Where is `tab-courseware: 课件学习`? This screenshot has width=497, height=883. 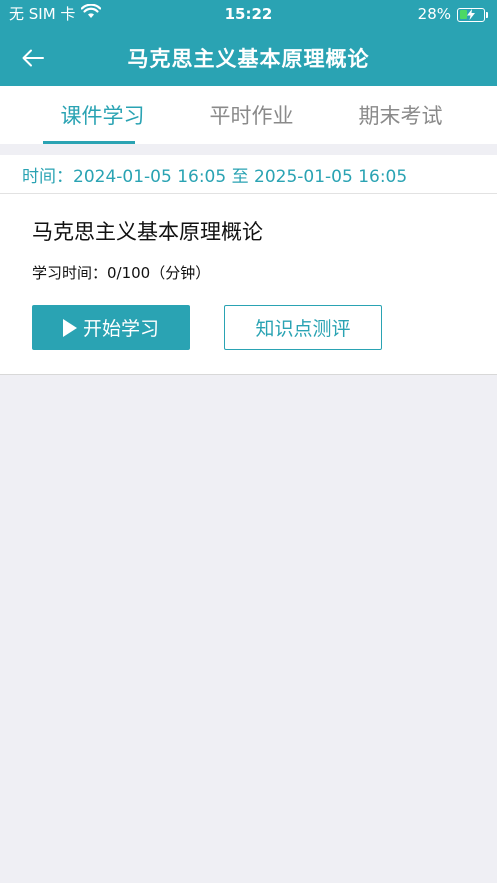 tab-courseware: 课件学习 is located at coordinates (88, 115).